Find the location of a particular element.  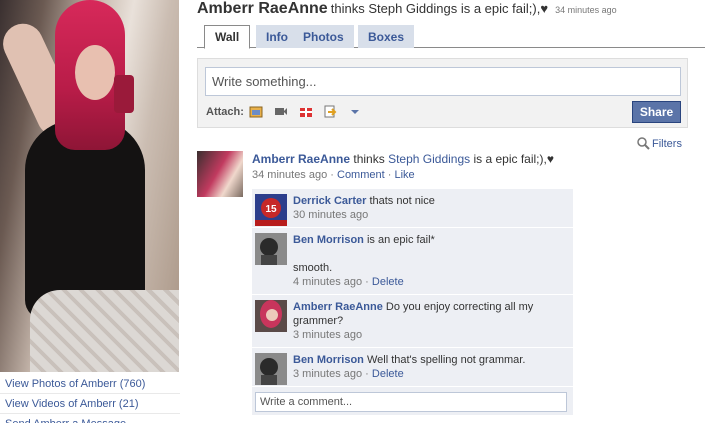

comment-time: 30 minutes ago is located at coordinates (331, 215).